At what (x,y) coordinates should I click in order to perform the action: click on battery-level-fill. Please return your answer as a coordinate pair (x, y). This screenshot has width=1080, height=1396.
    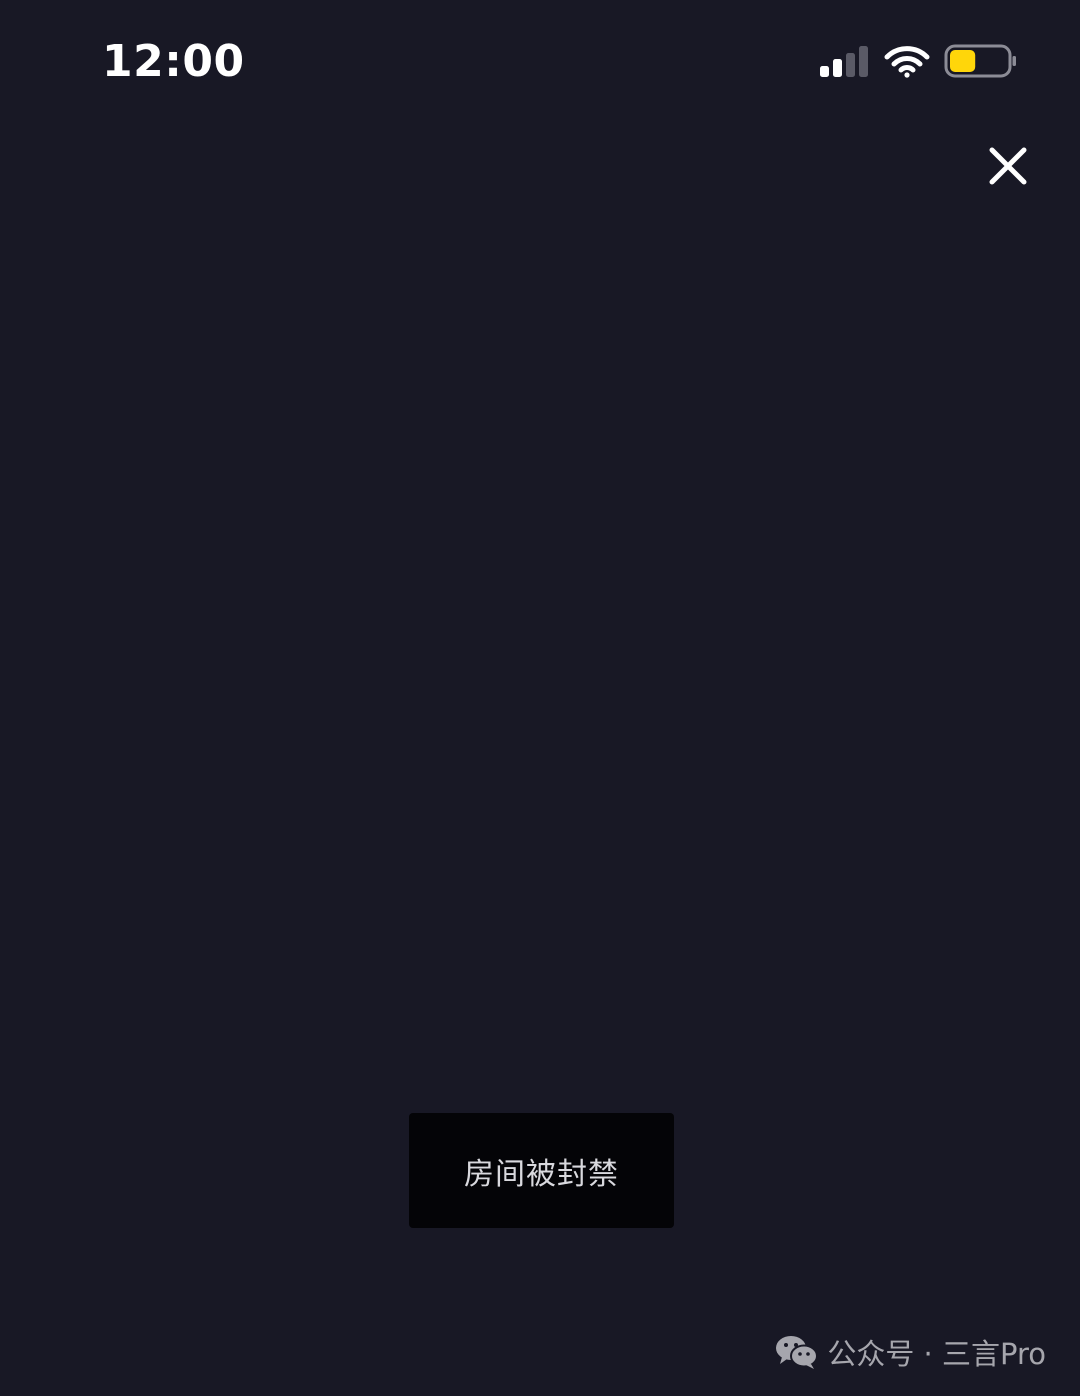
    Looking at the image, I should click on (963, 61).